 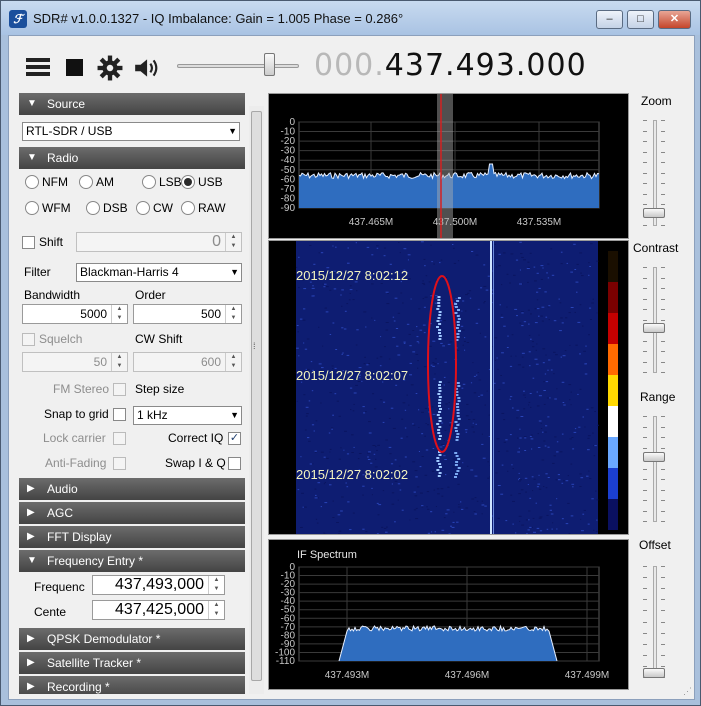 I want to click on frequency-spin-buttons: ▲ ▼, so click(x=216, y=585).